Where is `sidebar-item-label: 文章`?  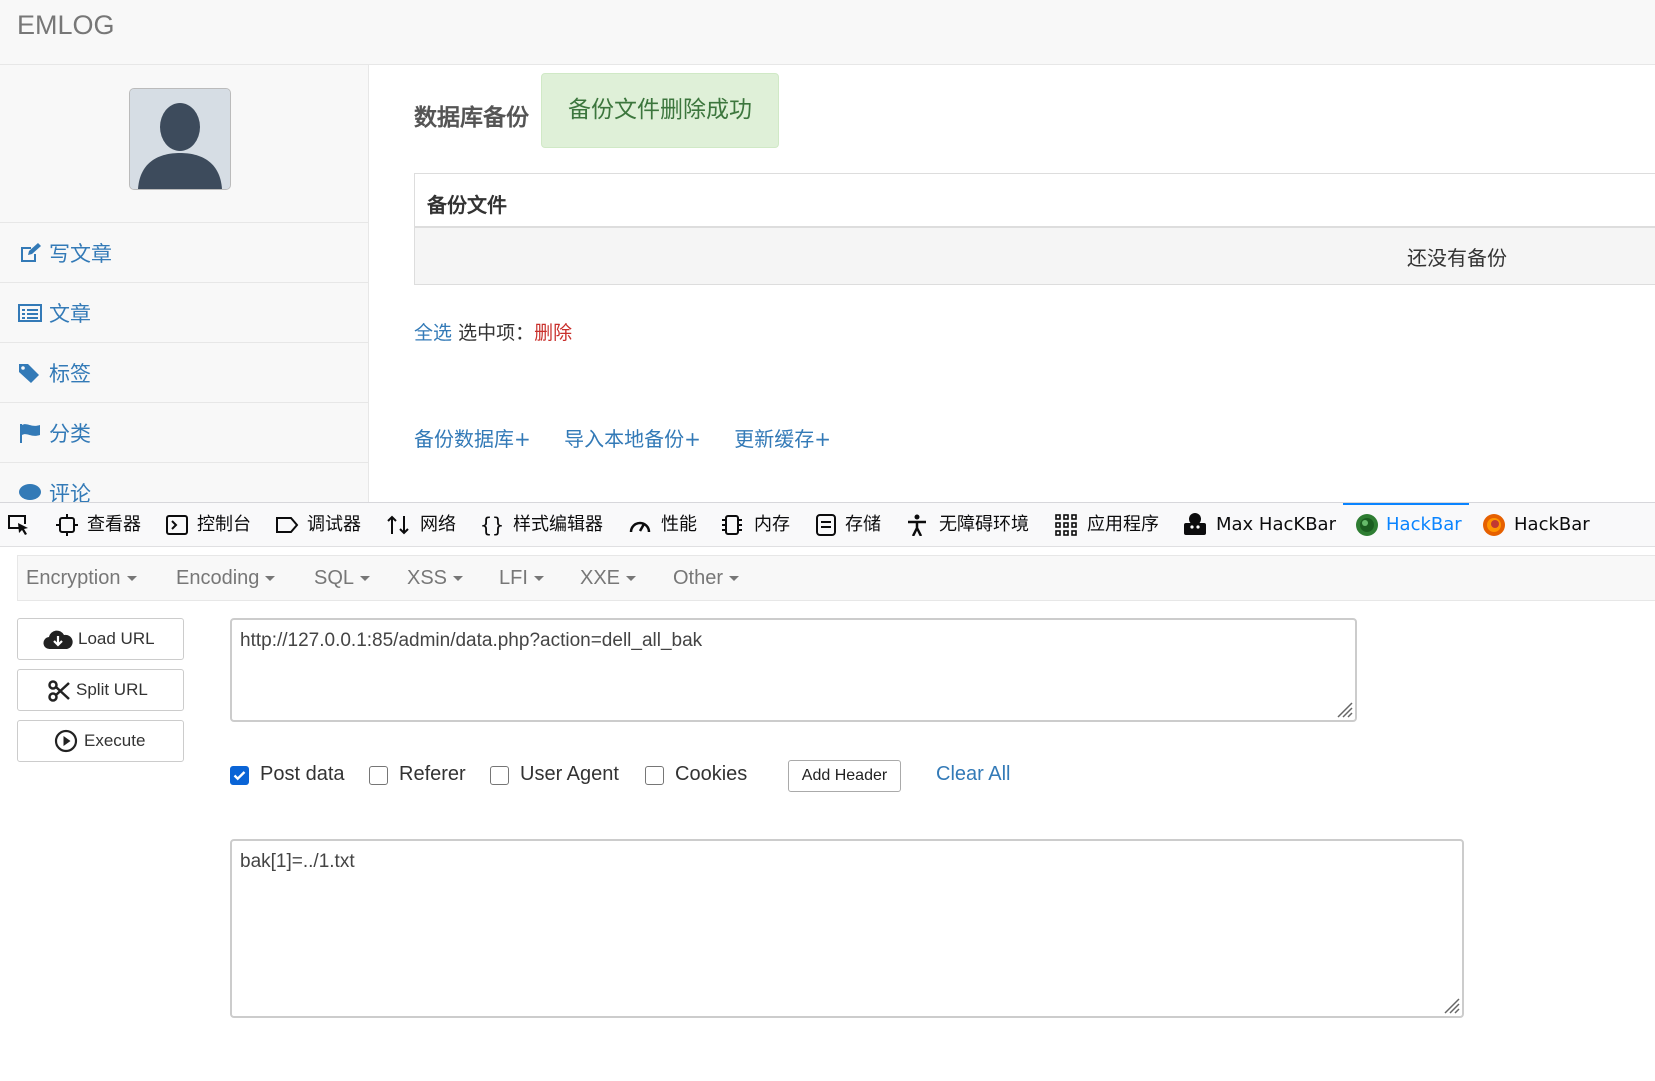
sidebar-item-label: 文章 is located at coordinates (70, 314).